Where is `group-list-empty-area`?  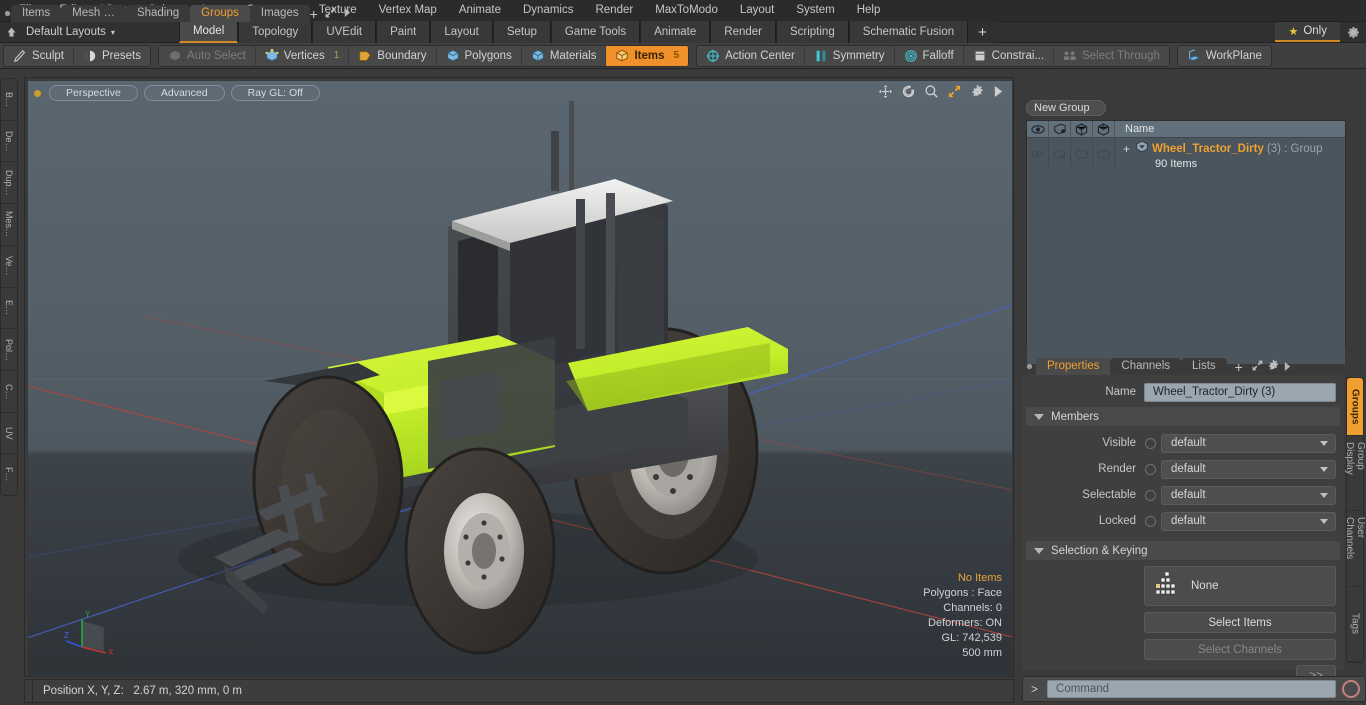 group-list-empty-area is located at coordinates (1186, 267).